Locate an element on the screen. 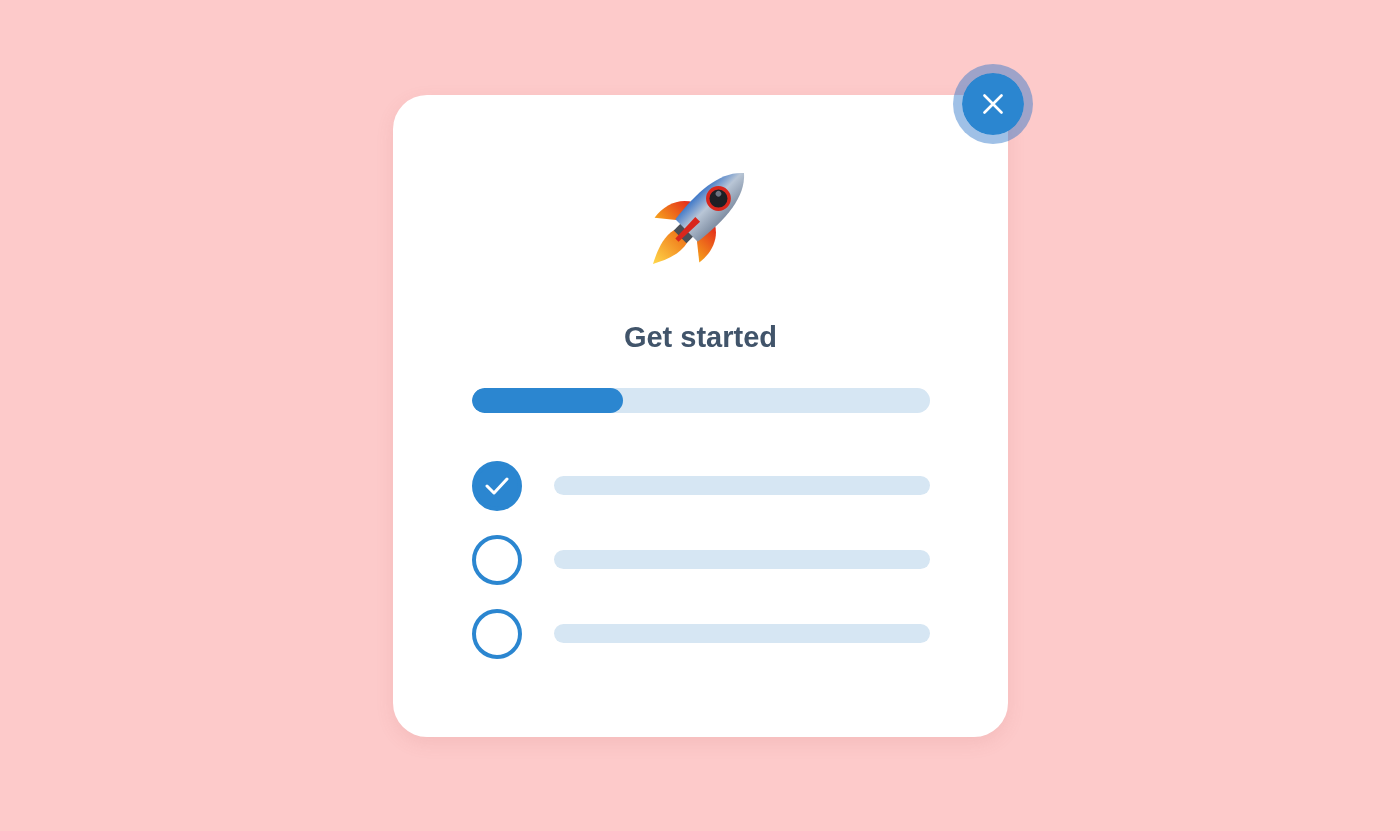  dialog-title: Get started is located at coordinates (700, 337).